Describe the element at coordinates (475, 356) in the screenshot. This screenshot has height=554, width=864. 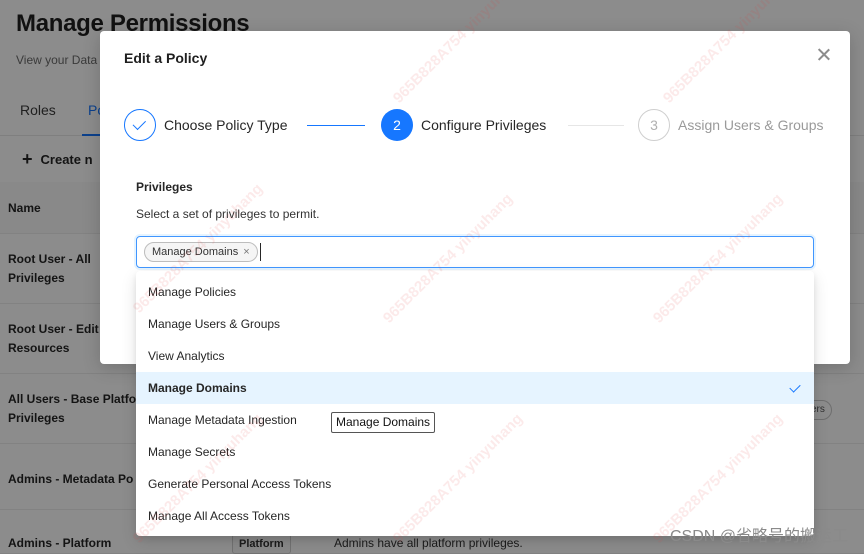
I see `option-view-analytics: View Analytics` at that location.